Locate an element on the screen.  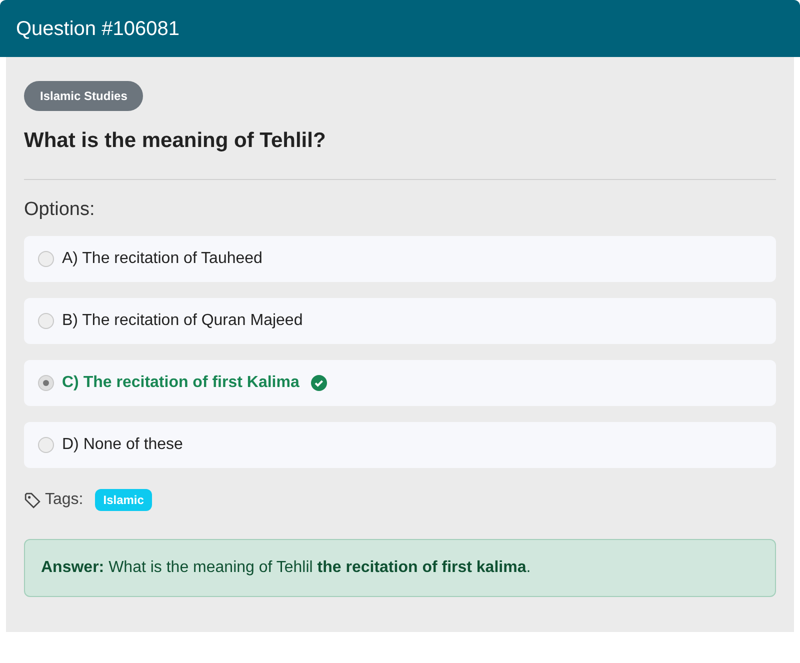
option-text: A) The recitation of Tauheed is located at coordinates (162, 259).